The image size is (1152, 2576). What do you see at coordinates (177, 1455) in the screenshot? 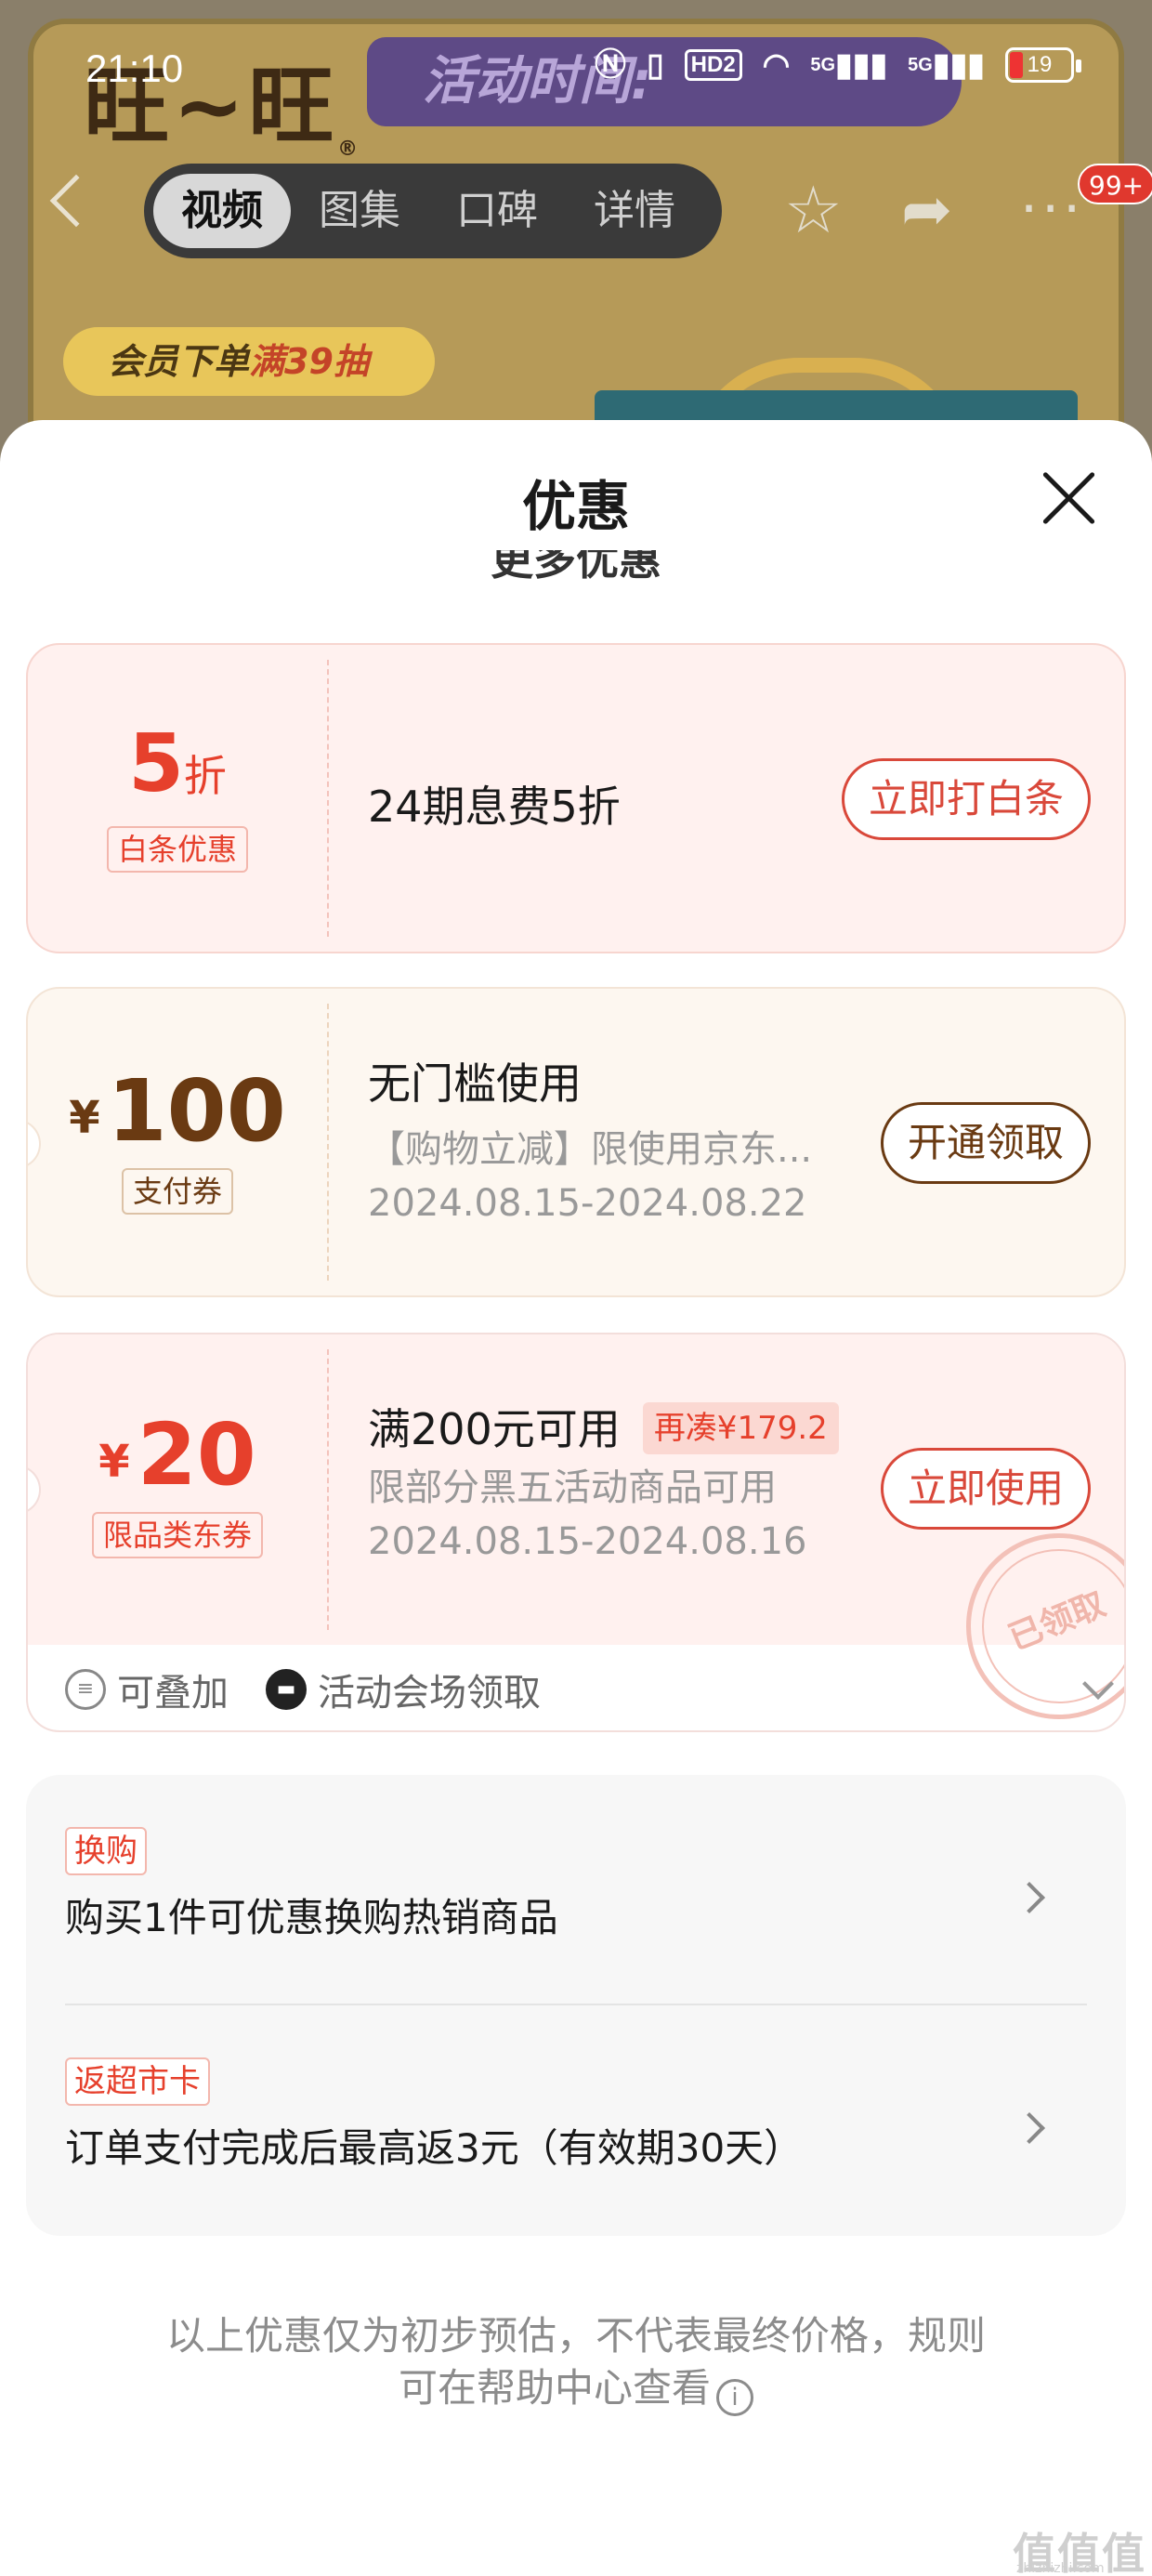
I see `coupon-amount: ¥20` at bounding box center [177, 1455].